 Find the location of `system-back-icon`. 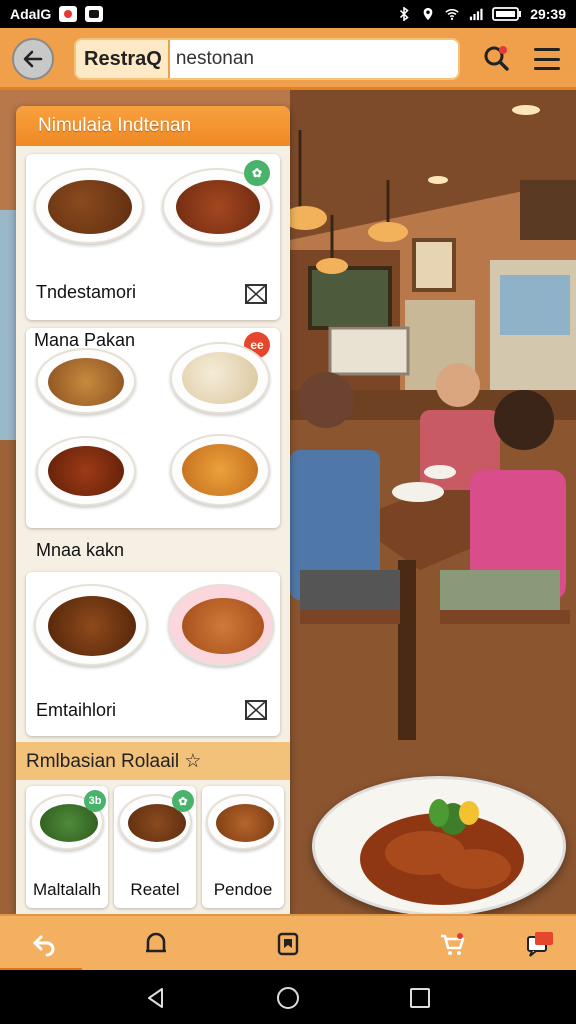

system-back-icon is located at coordinates (156, 998).